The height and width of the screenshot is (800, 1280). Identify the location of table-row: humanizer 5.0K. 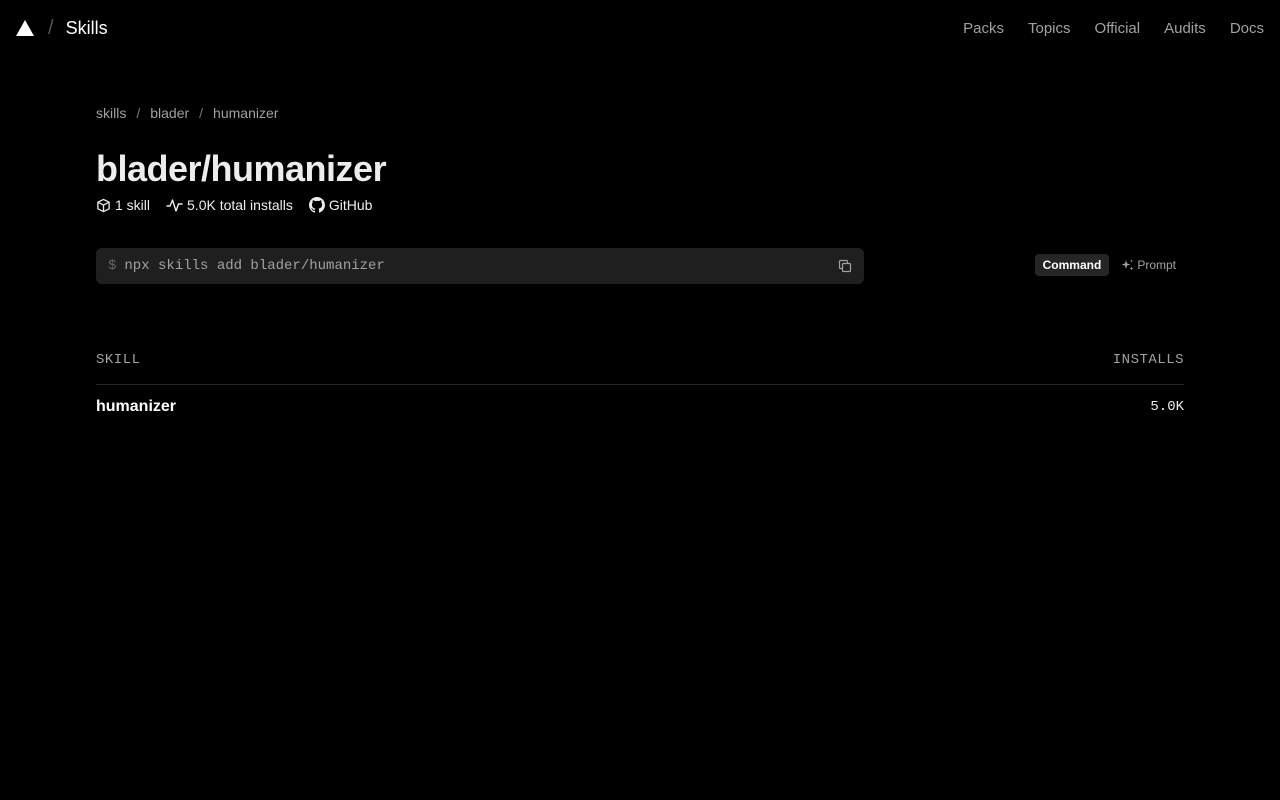
(640, 407).